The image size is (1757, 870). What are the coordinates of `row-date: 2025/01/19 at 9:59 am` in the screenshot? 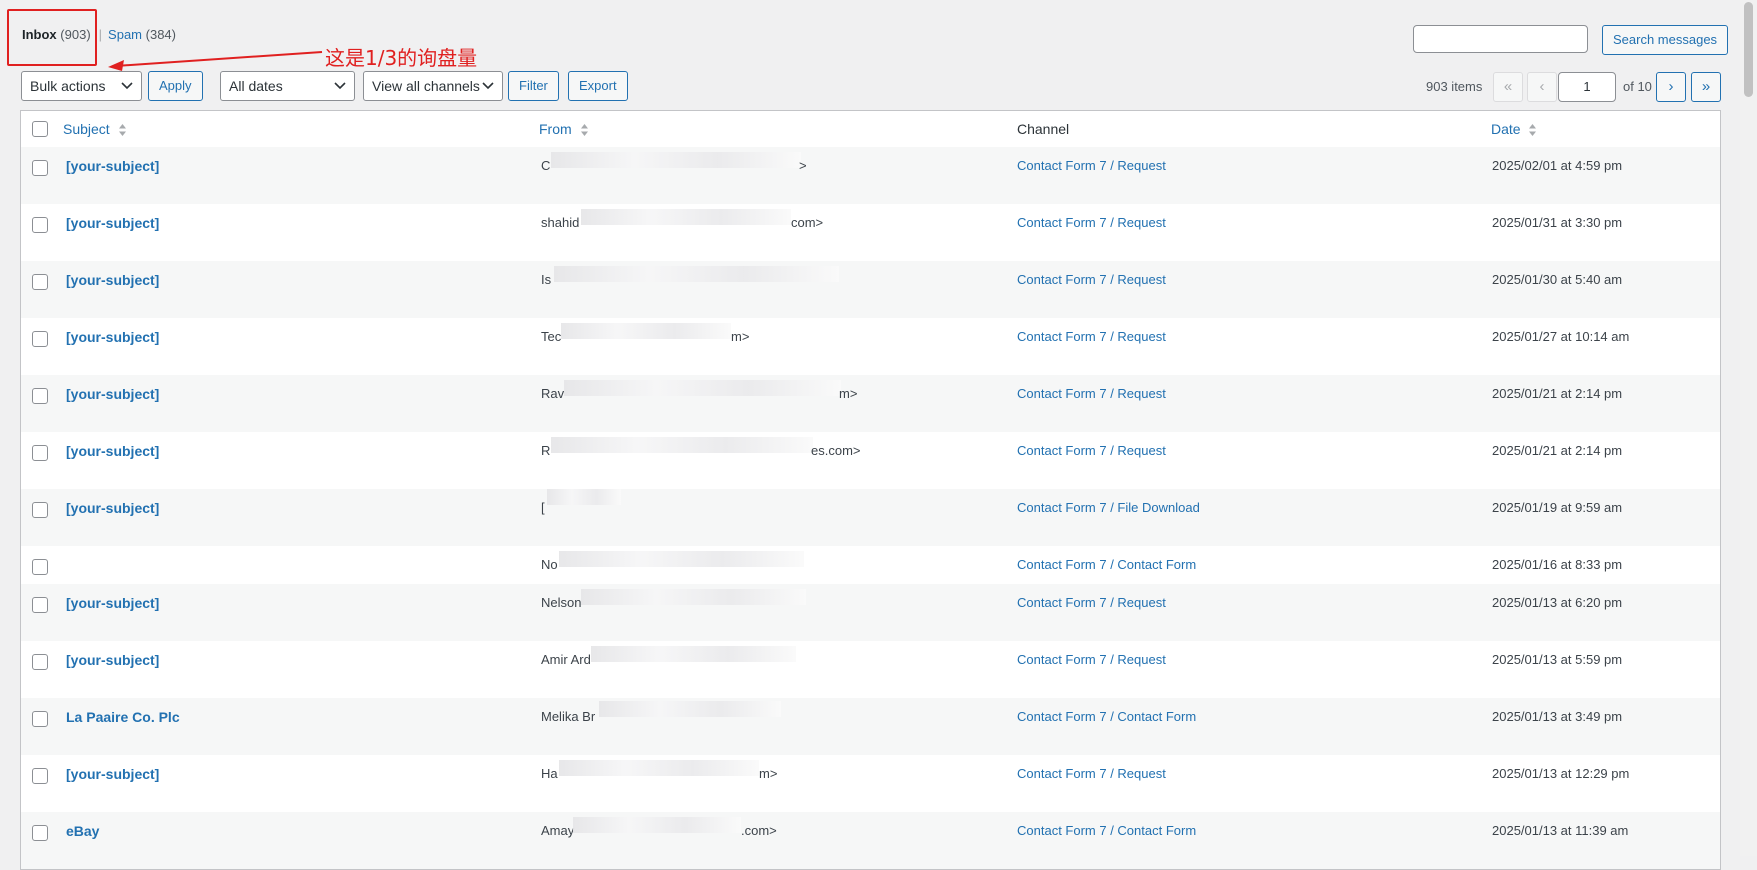 It's located at (1557, 507).